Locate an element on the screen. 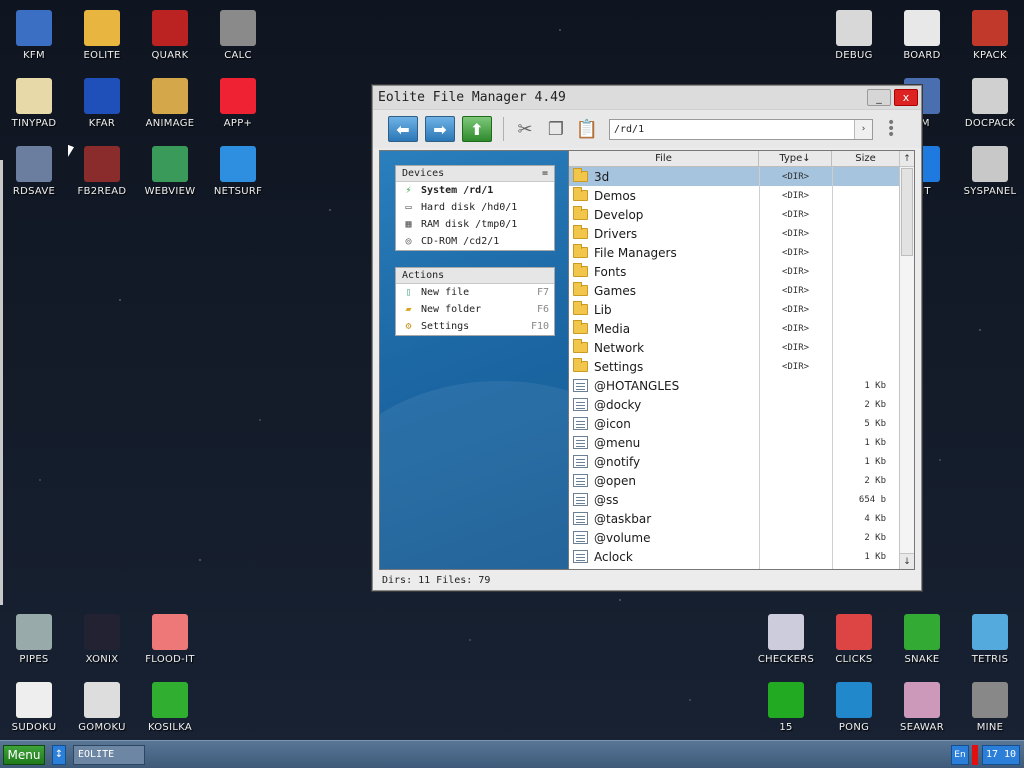 The image size is (1024, 768). forward-button: ➡ is located at coordinates (440, 129).